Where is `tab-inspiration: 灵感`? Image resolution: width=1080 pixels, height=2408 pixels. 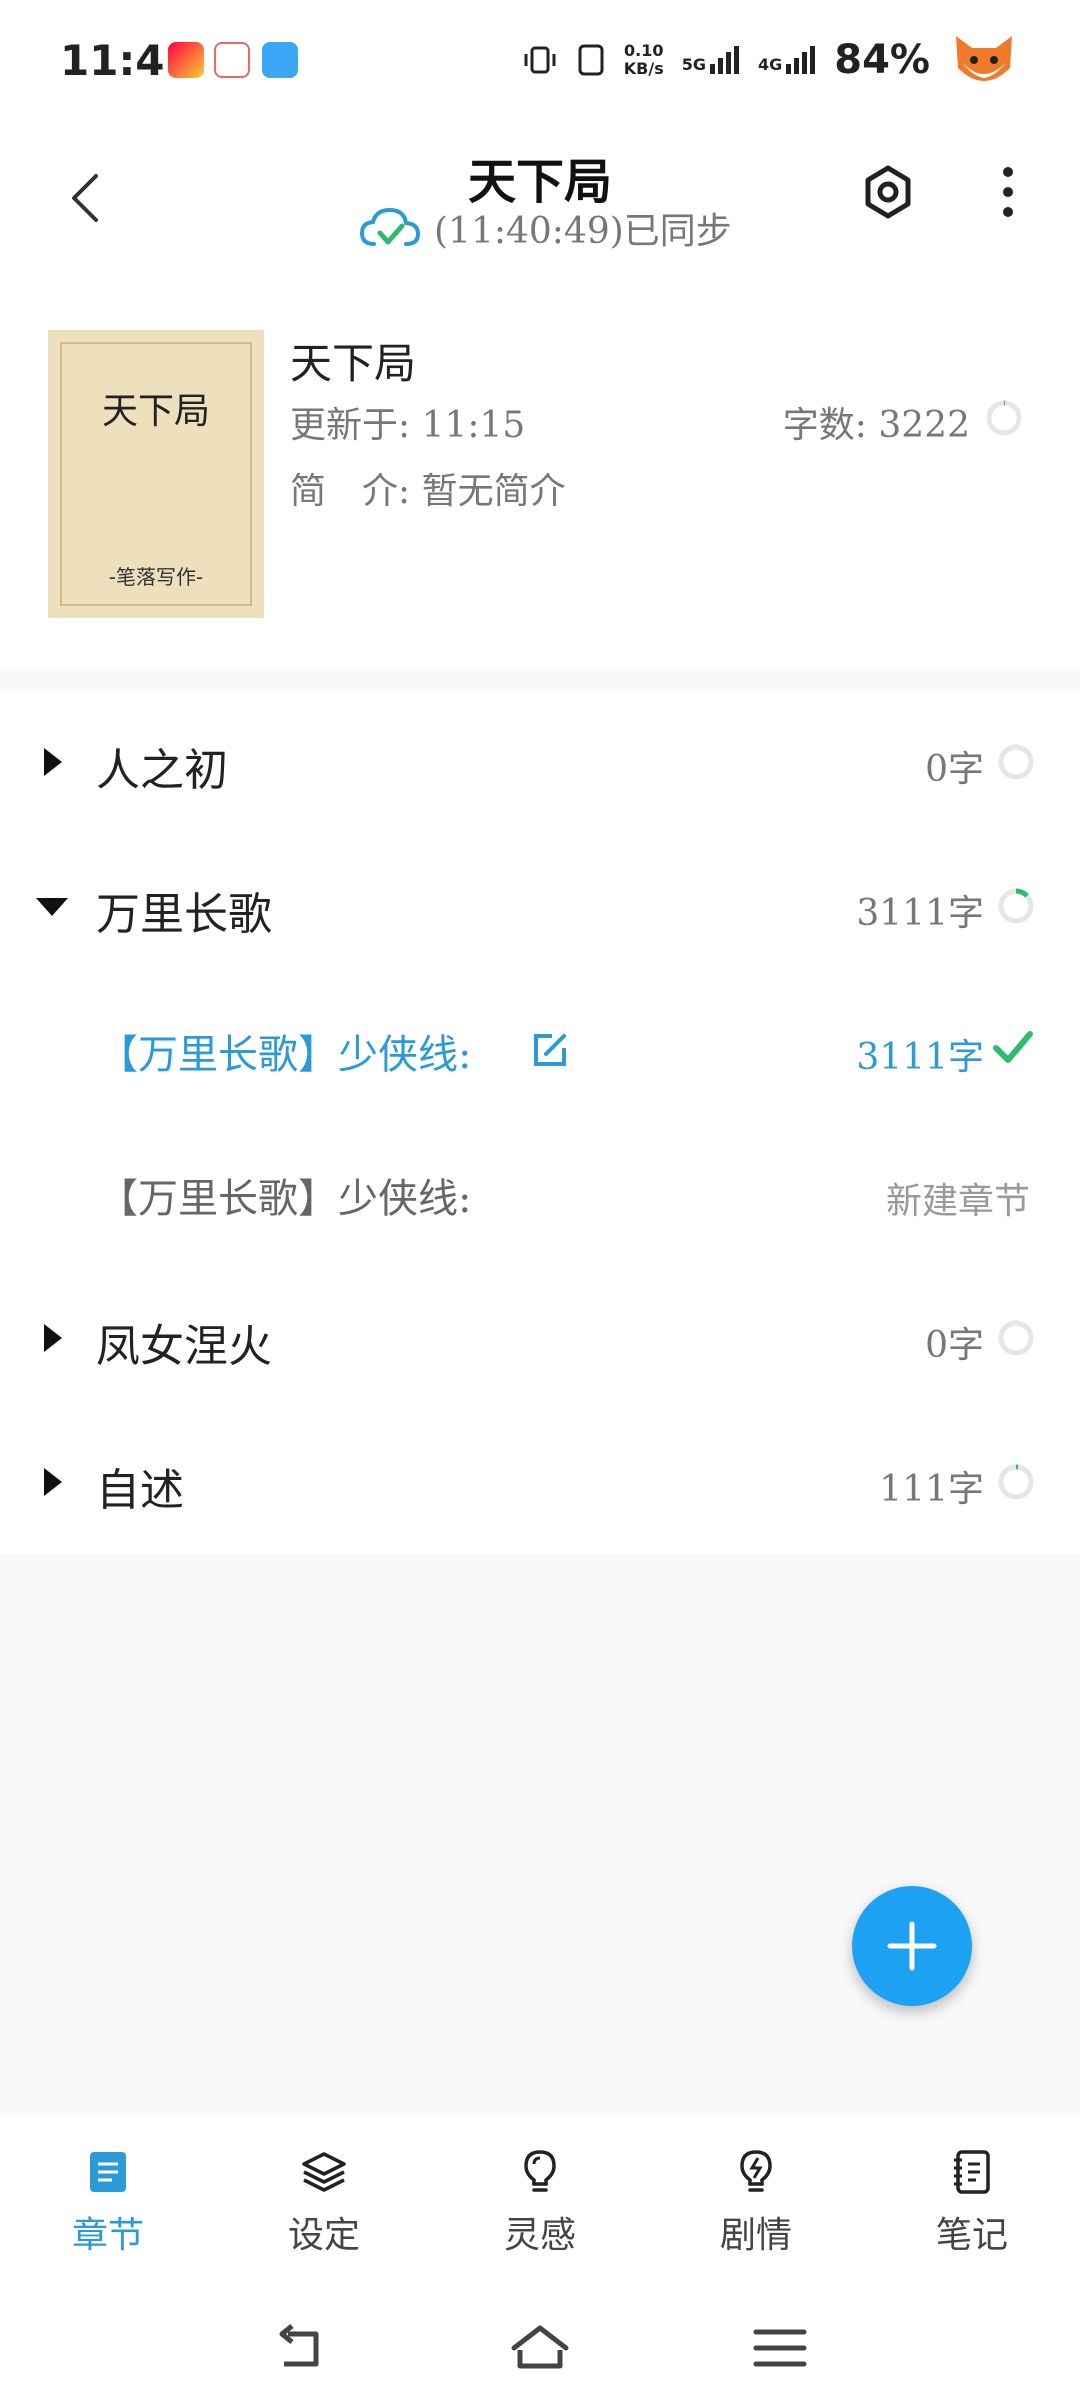 tab-inspiration: 灵感 is located at coordinates (540, 2203).